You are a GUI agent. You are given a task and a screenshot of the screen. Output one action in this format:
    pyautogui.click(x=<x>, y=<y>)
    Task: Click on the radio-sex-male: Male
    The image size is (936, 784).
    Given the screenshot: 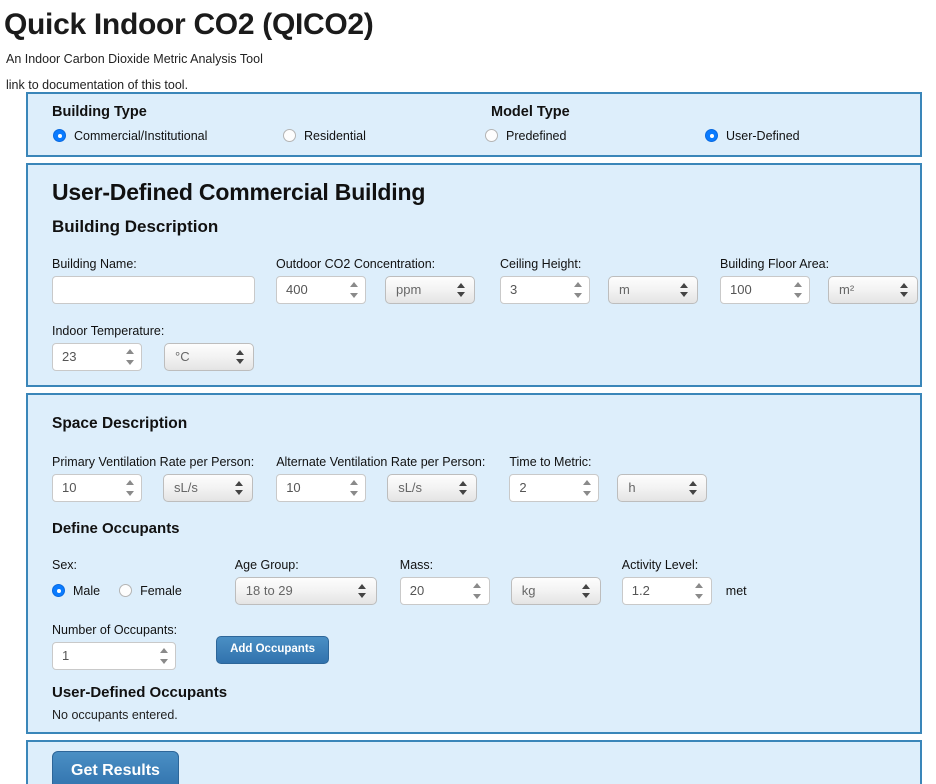 What is the action you would take?
    pyautogui.click(x=76, y=591)
    